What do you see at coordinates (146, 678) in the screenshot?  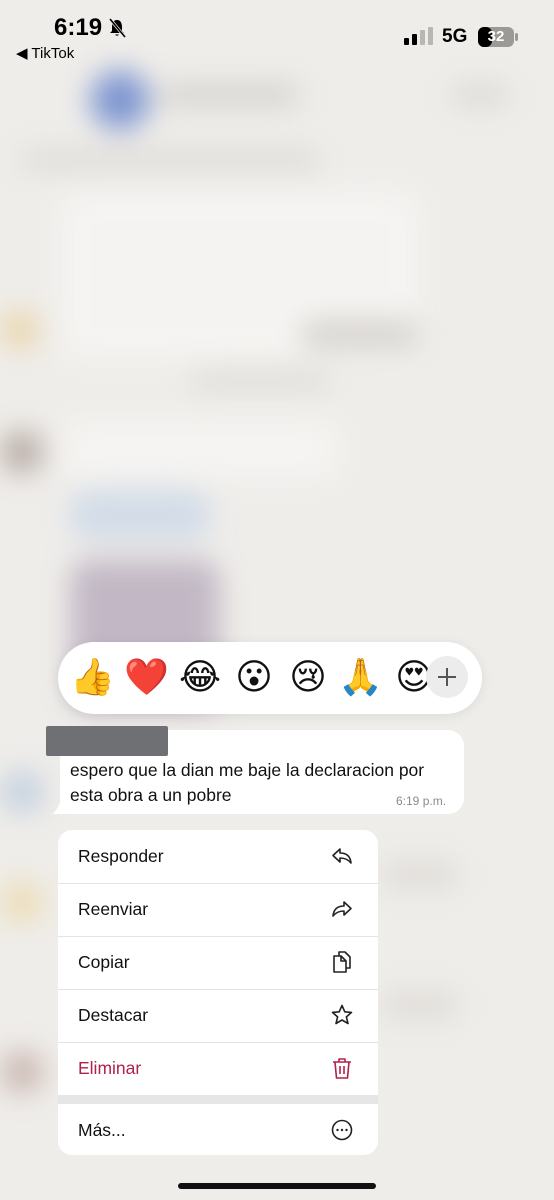 I see `reaction-heart: ❤️` at bounding box center [146, 678].